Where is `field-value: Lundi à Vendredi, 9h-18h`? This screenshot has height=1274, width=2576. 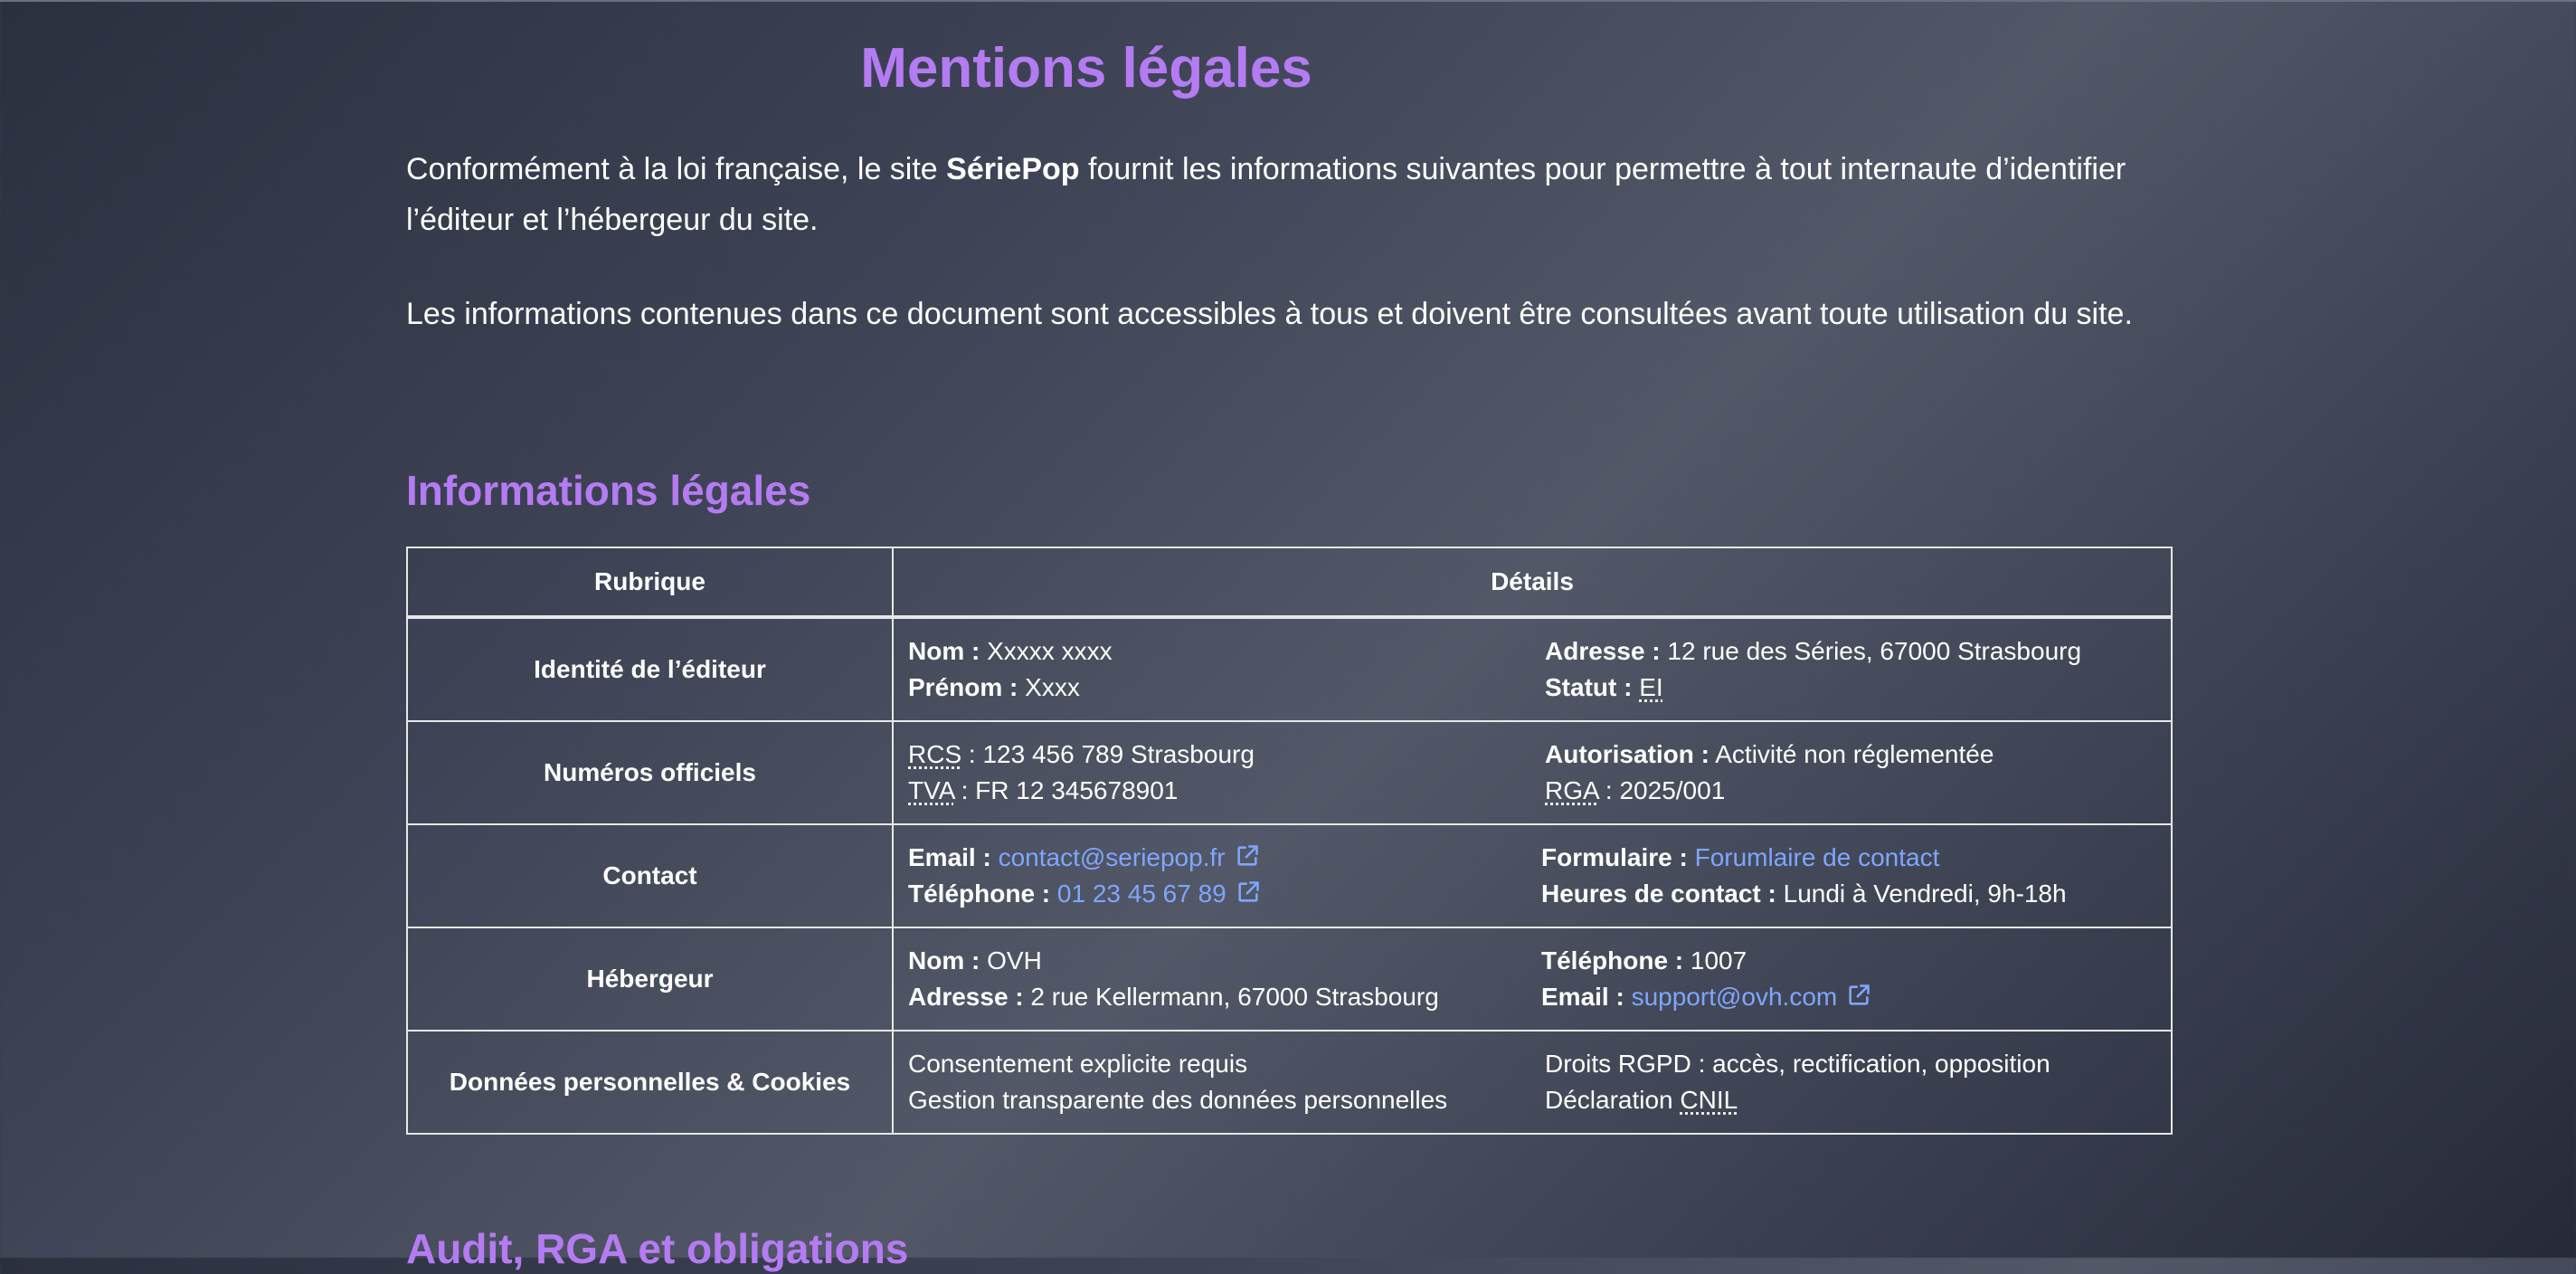 field-value: Lundi à Vendredi, 9h-18h is located at coordinates (1925, 893).